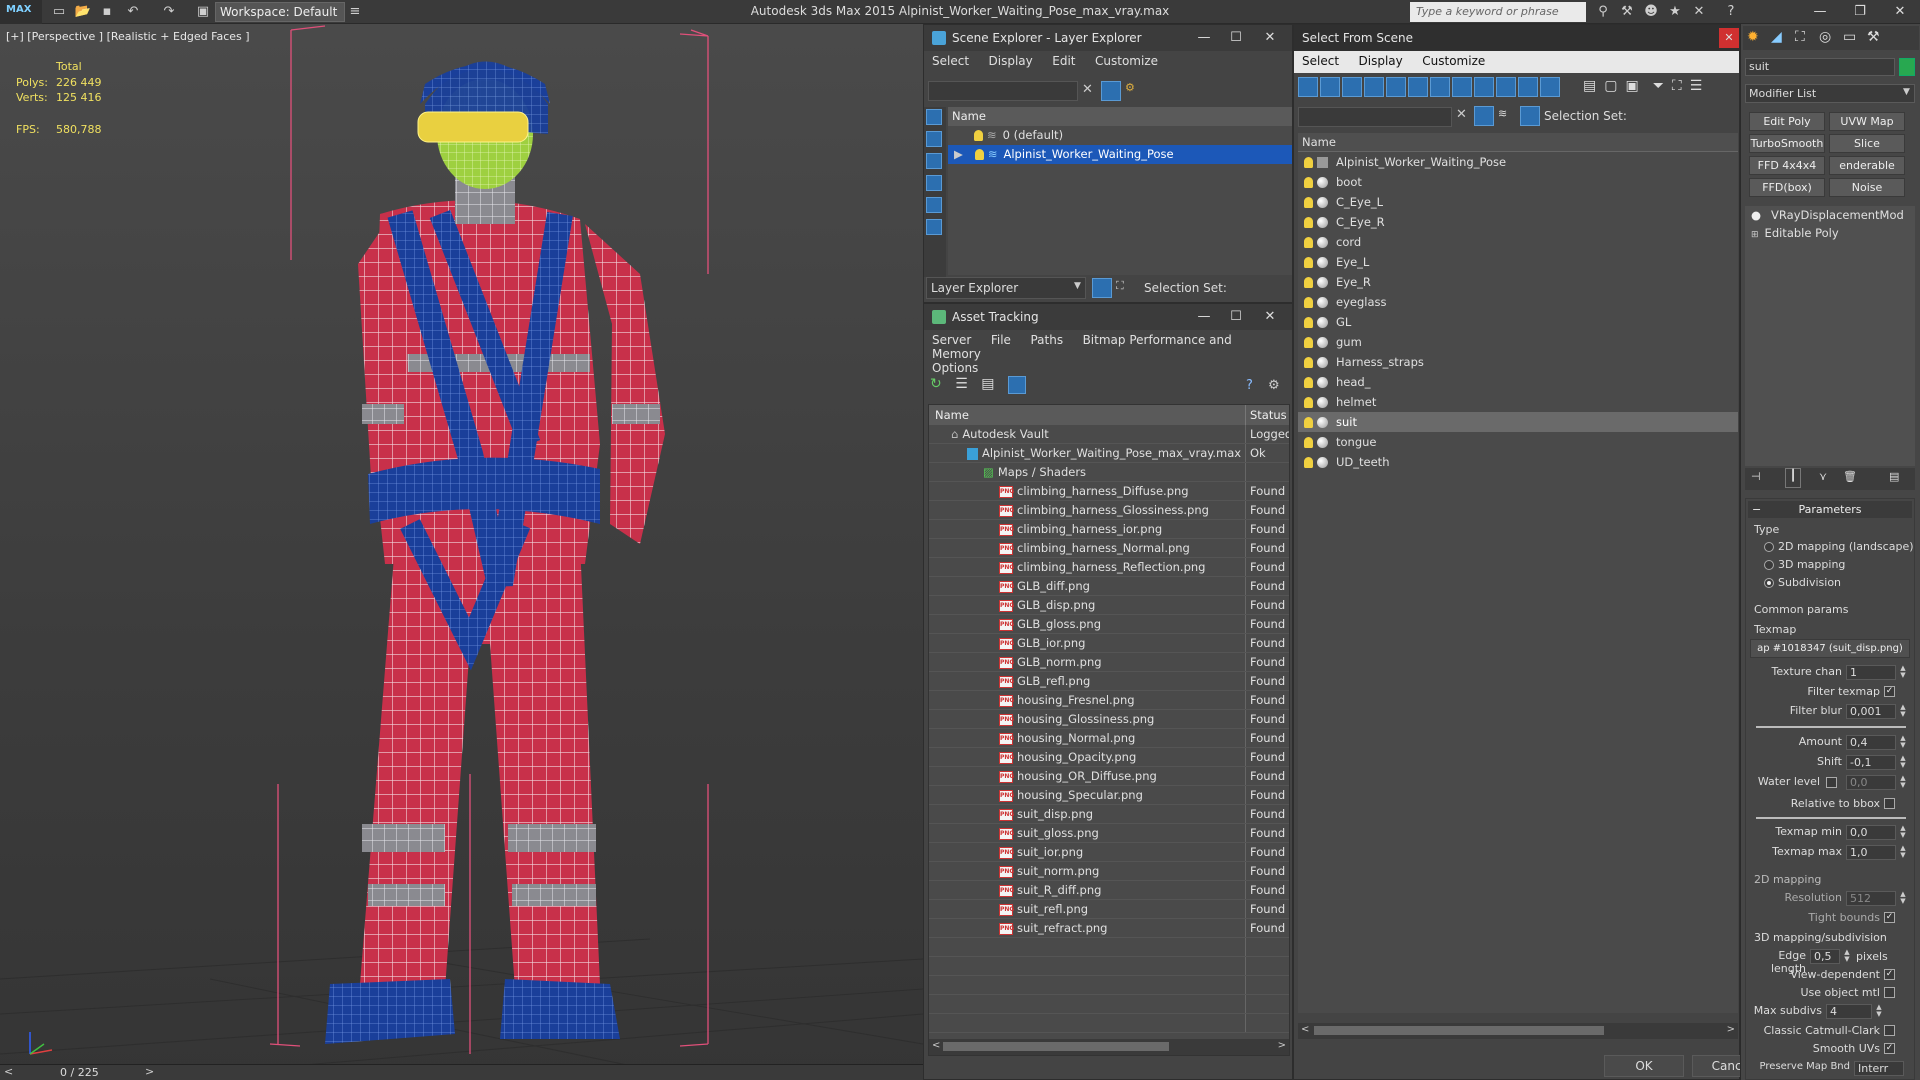 The image size is (1920, 1080). Describe the element at coordinates (1109, 681) in the screenshot. I see `asset-row: PNG GLB_refl.png Found` at that location.